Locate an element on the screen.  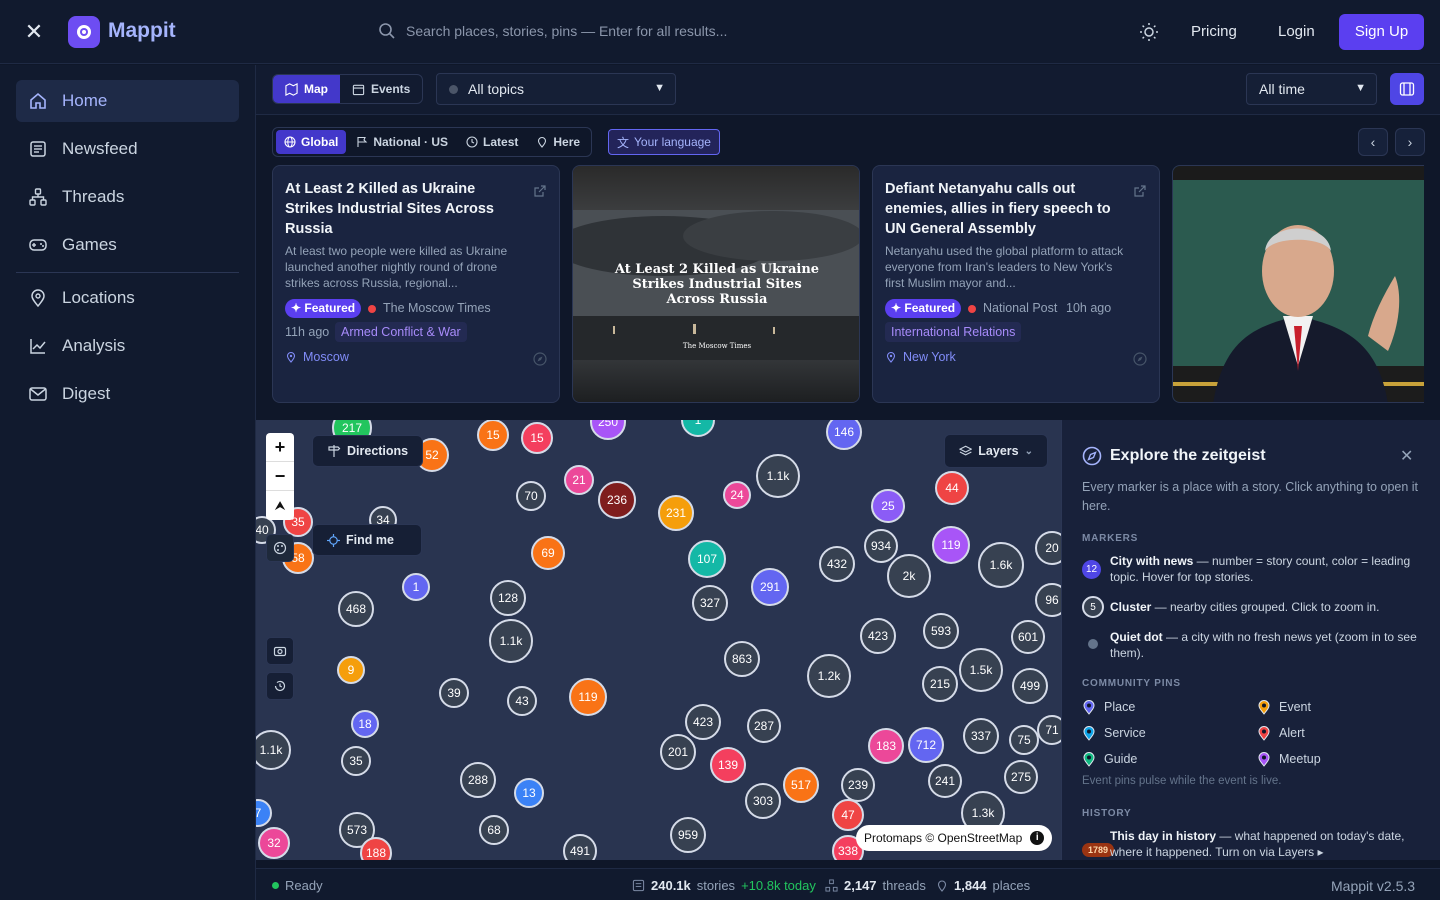
sidebar-item-newsfeed: Newsfeed is located at coordinates (127, 149).